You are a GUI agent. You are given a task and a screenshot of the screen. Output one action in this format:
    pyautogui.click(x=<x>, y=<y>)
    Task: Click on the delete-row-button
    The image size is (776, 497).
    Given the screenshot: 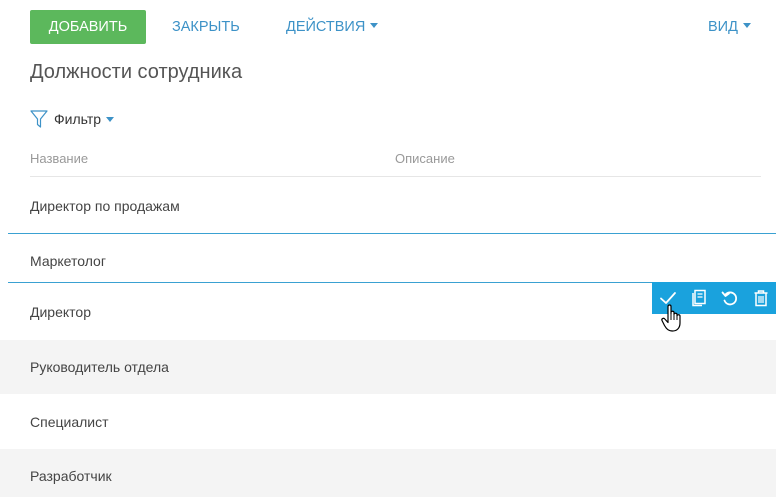 What is the action you would take?
    pyautogui.click(x=760, y=298)
    